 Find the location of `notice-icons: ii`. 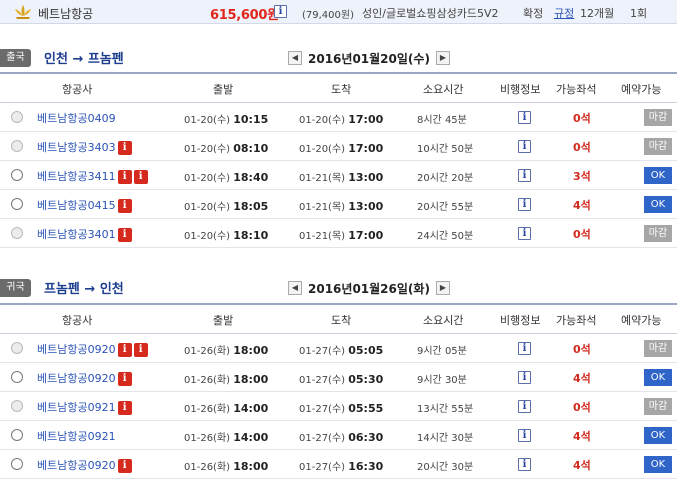

notice-icons: ii is located at coordinates (132, 350).